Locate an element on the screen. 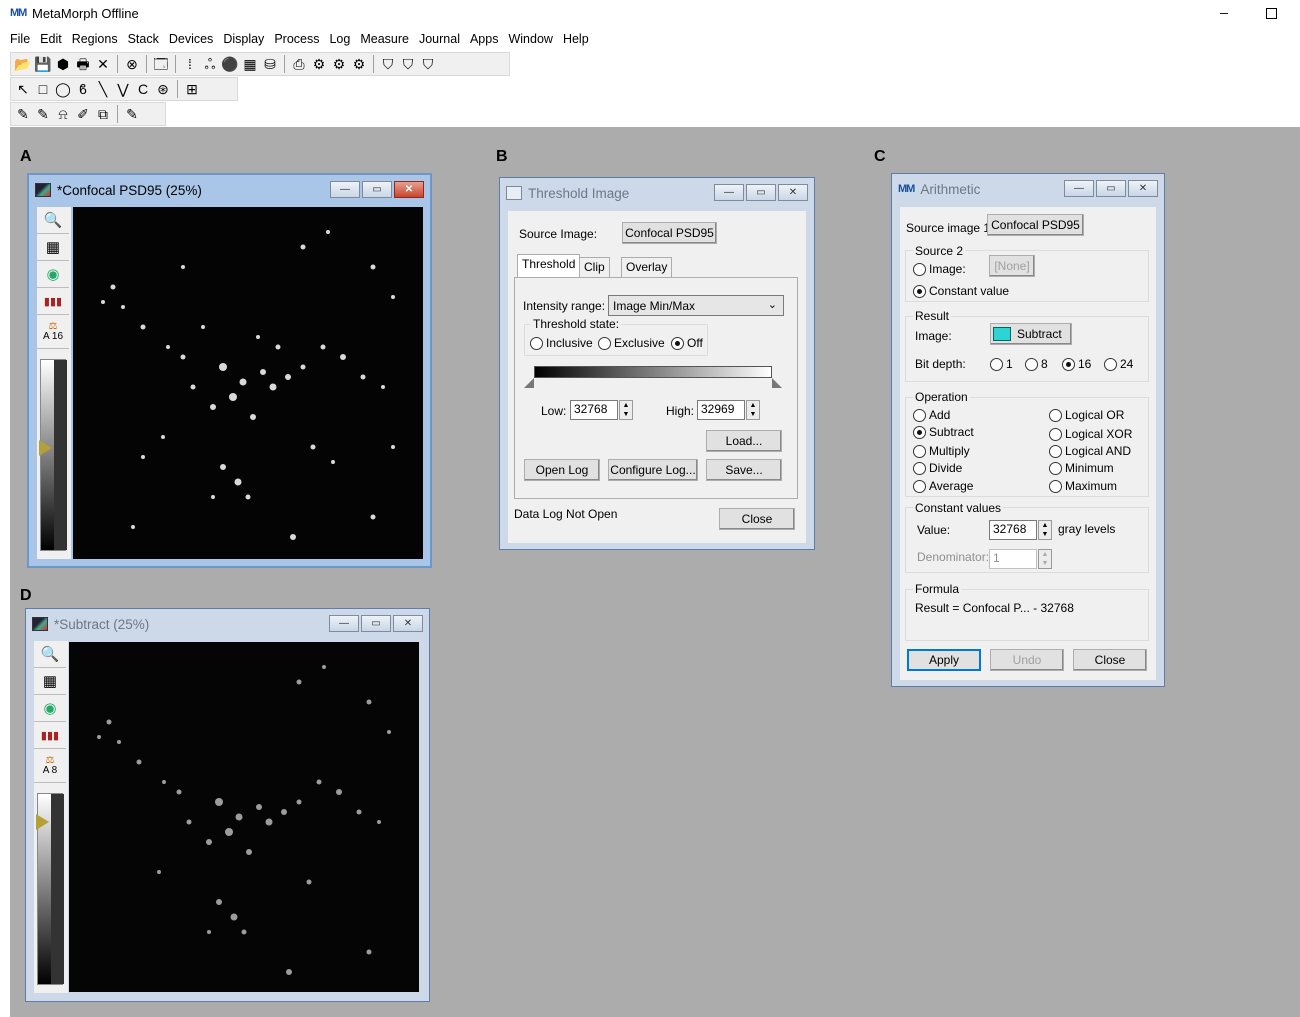 The height and width of the screenshot is (1017, 1300). confocal-image is located at coordinates (248, 383).